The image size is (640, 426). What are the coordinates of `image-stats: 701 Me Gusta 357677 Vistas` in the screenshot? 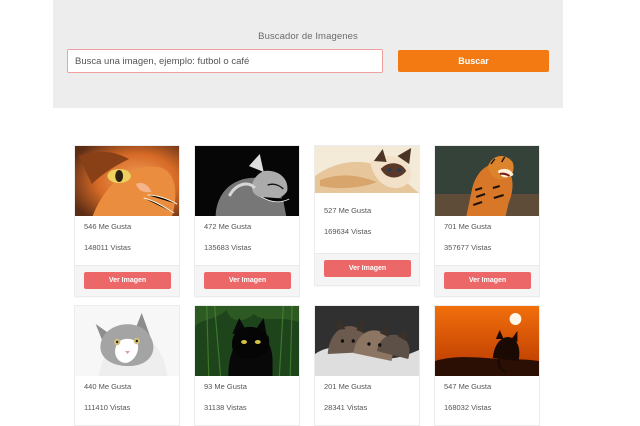 It's located at (487, 240).